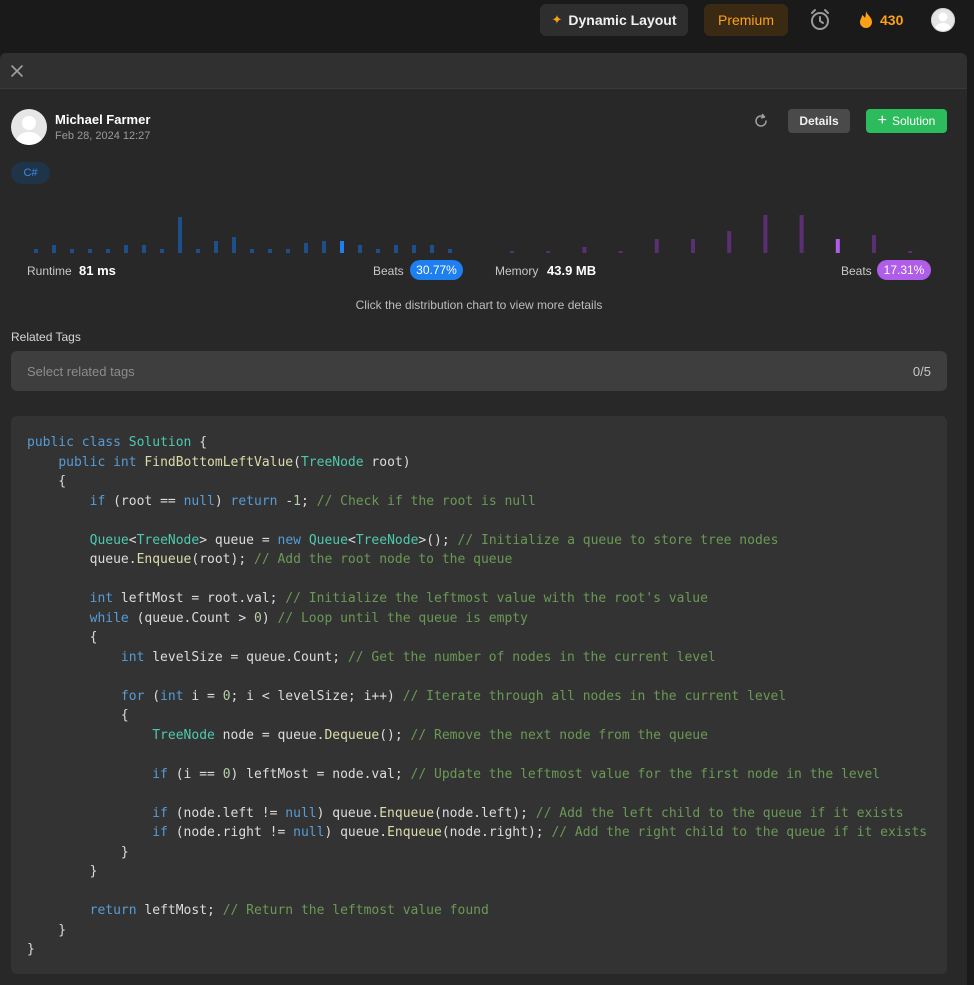 This screenshot has height=985, width=974. I want to click on runtime-label: Runtime, so click(49, 271).